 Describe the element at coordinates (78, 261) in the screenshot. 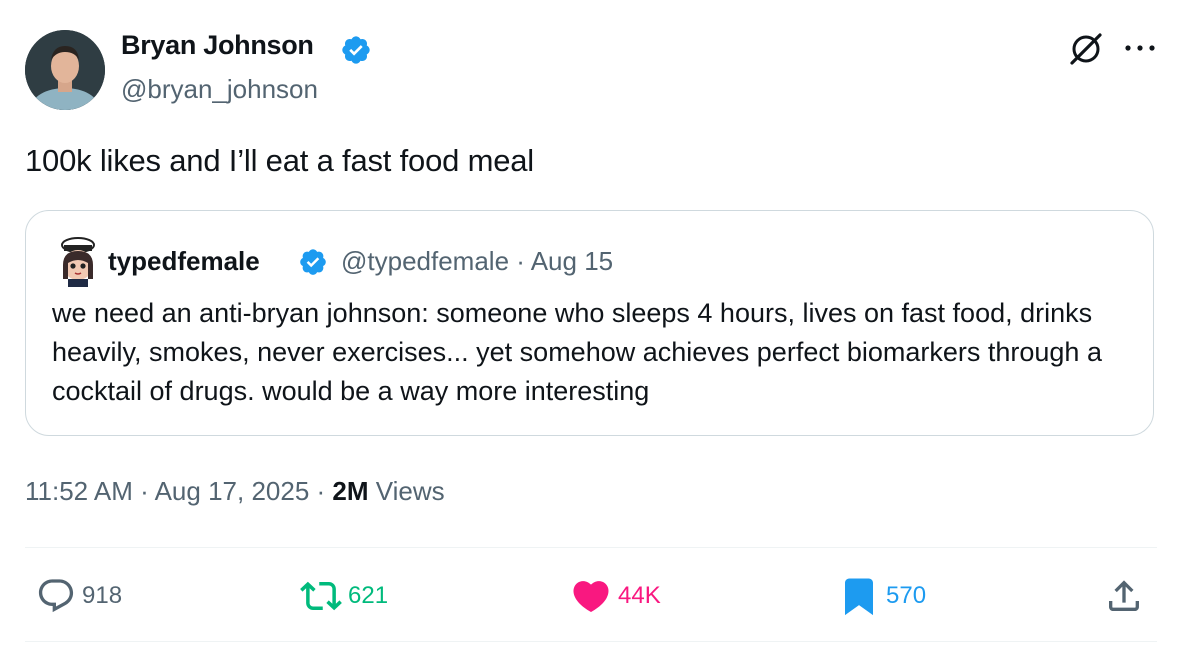

I see `quote-author-avatar` at that location.